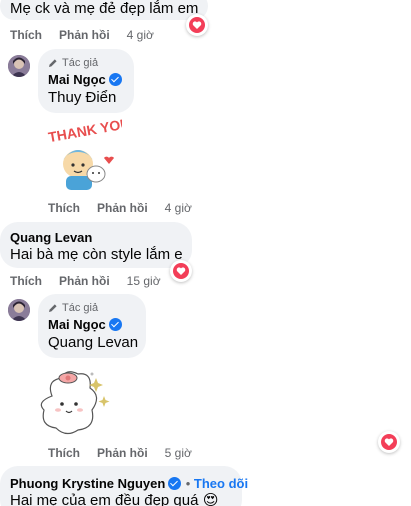 Image resolution: width=411 pixels, height=506 pixels. I want to click on comment-bubble: Tác giả Mai Ngọc Thuy Điển, so click(86, 81).